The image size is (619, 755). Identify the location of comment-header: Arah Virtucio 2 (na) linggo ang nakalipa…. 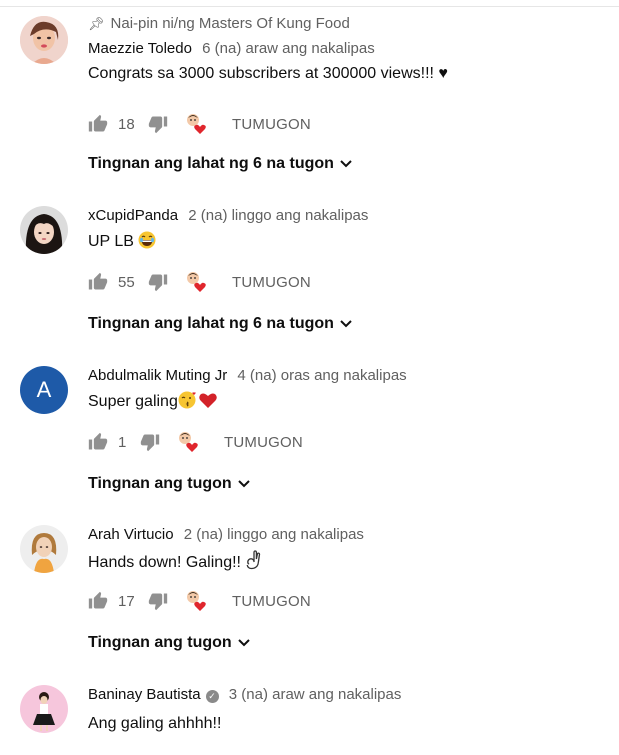
(348, 535).